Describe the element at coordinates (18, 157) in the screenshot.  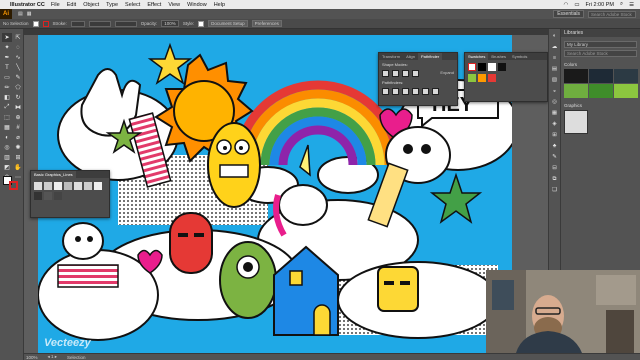
I see `artboard-tool-icon: ⊞` at that location.